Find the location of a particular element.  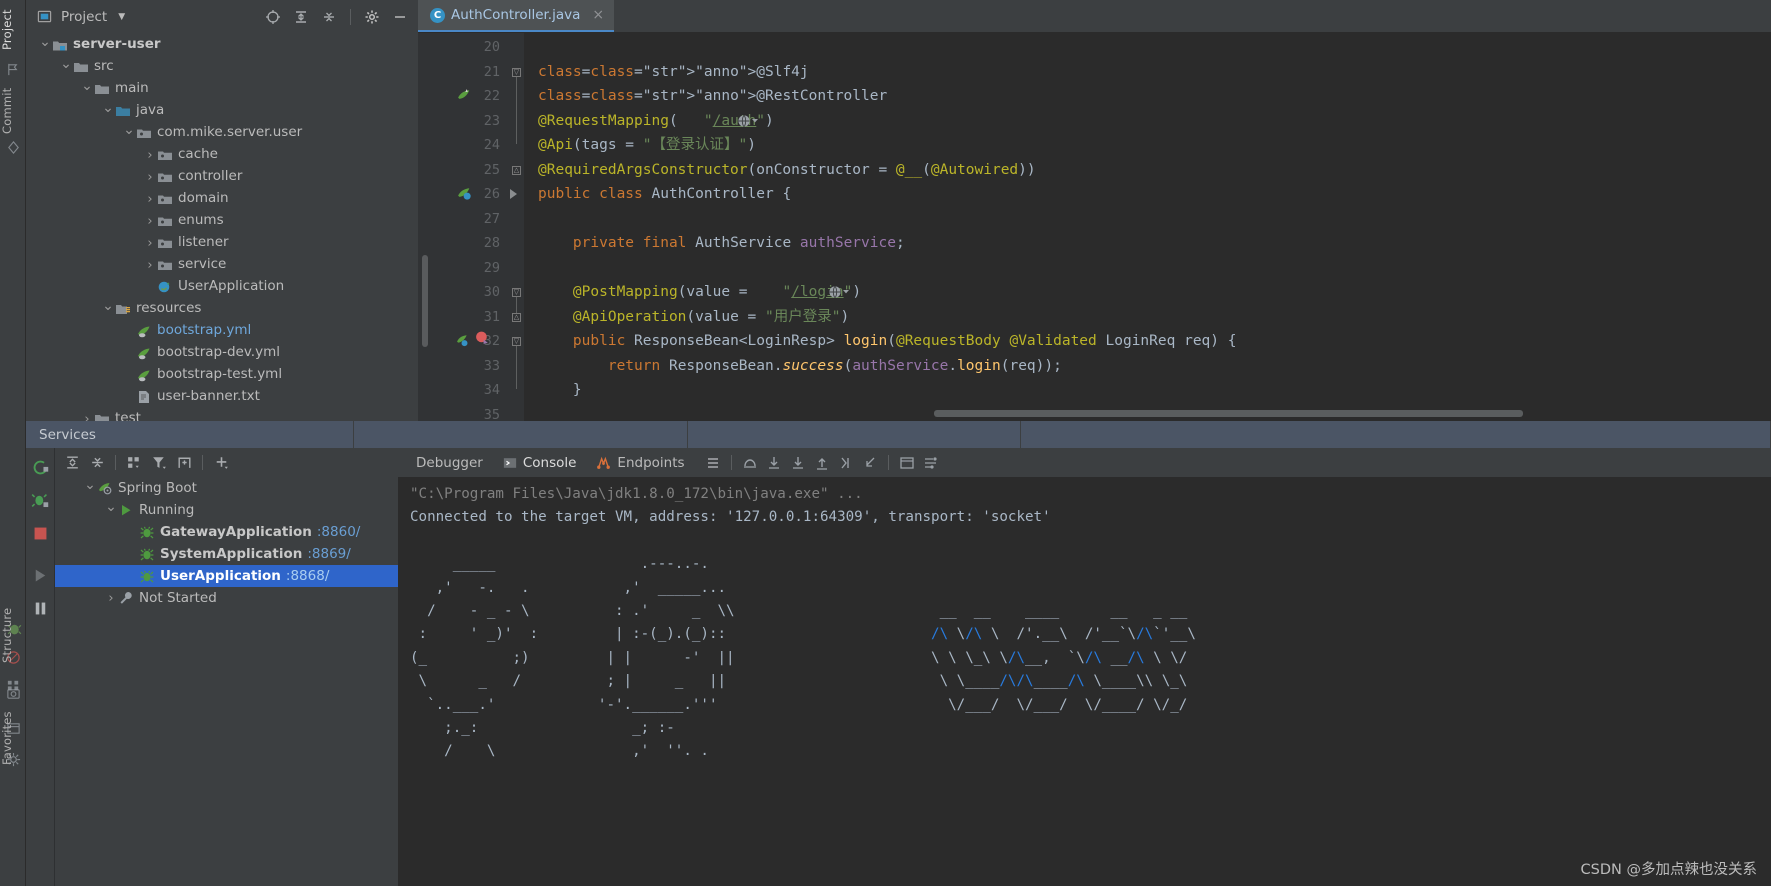

code-line: public class AuthController { is located at coordinates (664, 194).